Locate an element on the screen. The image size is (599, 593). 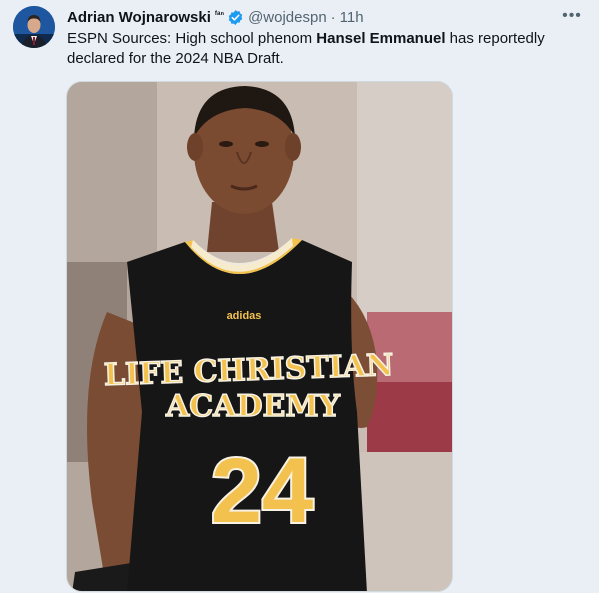
author-handle: @wojdespn is located at coordinates (287, 17).